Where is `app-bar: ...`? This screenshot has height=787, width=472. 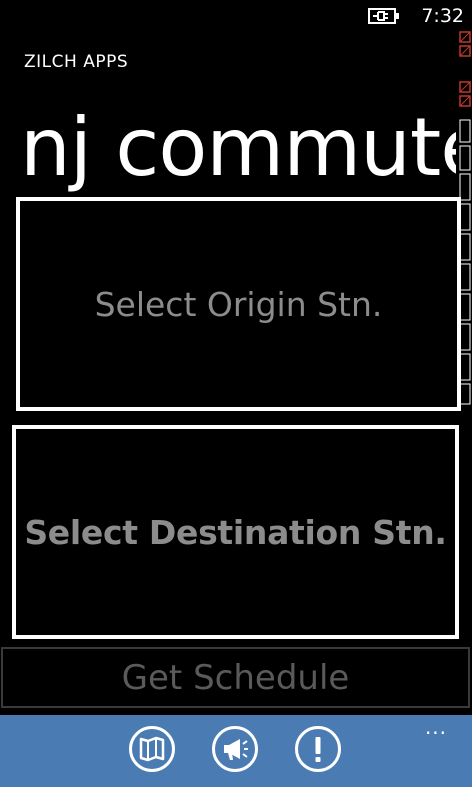 app-bar: ... is located at coordinates (236, 751).